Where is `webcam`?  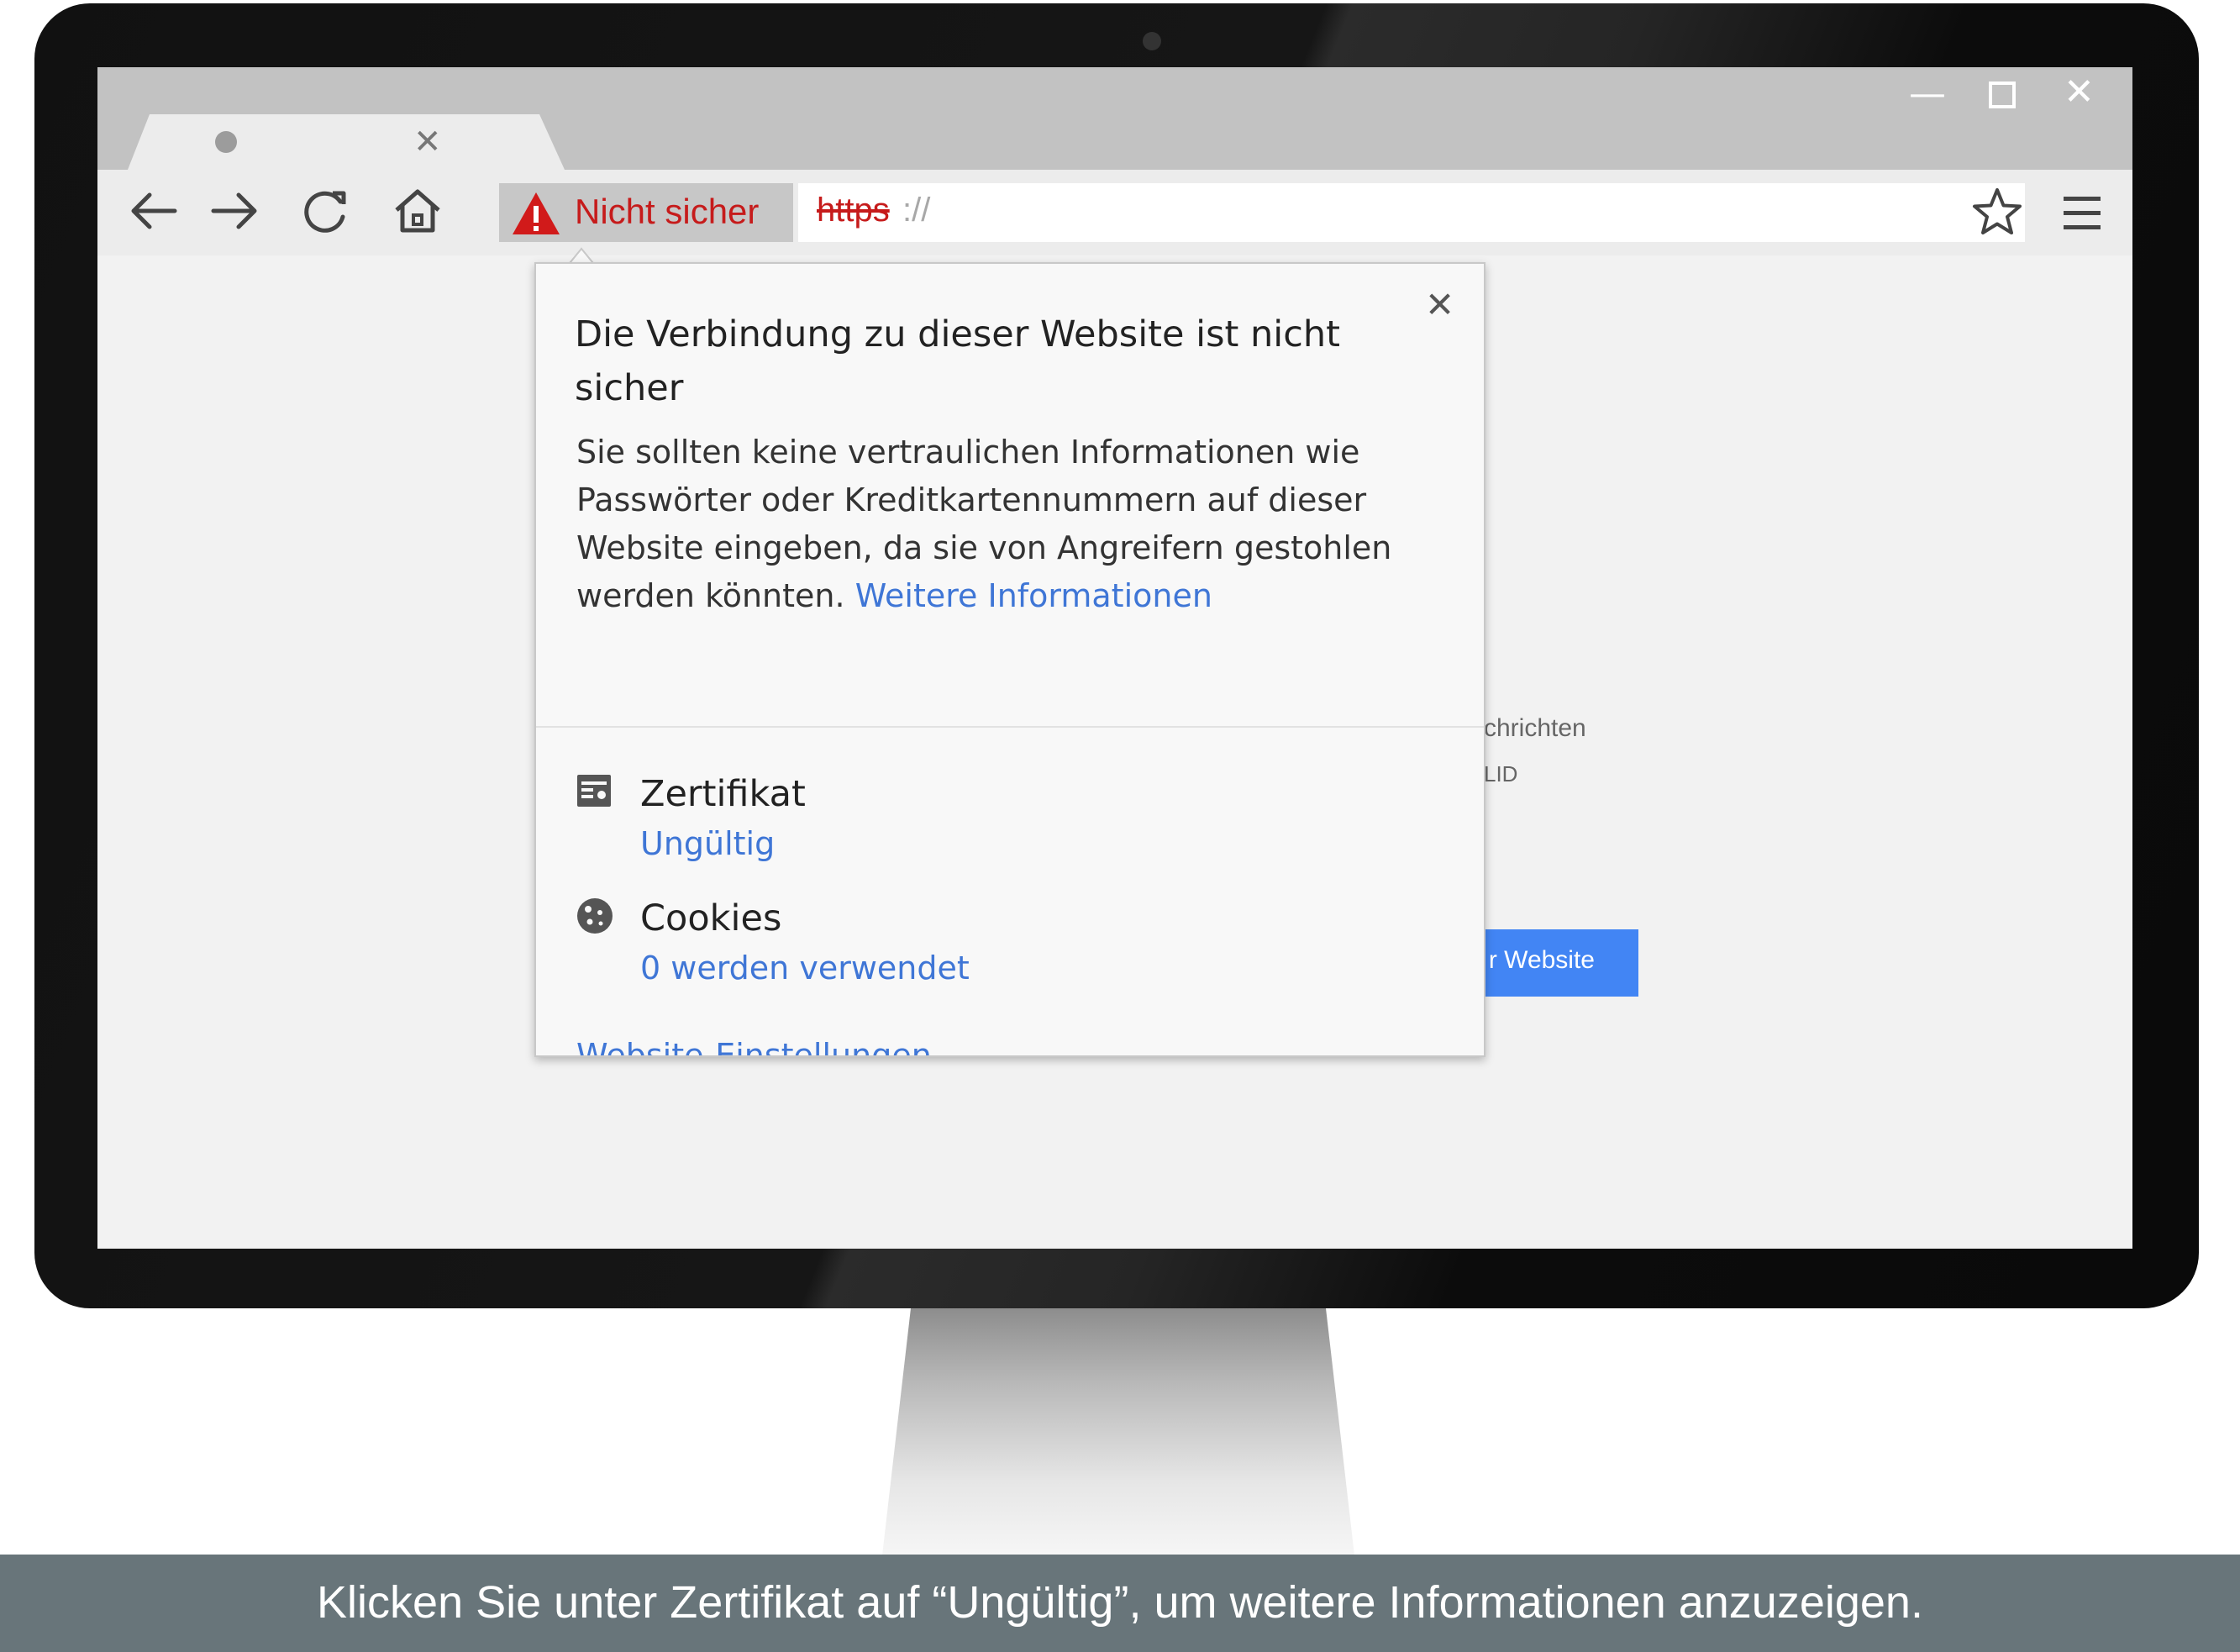
webcam is located at coordinates (1152, 41).